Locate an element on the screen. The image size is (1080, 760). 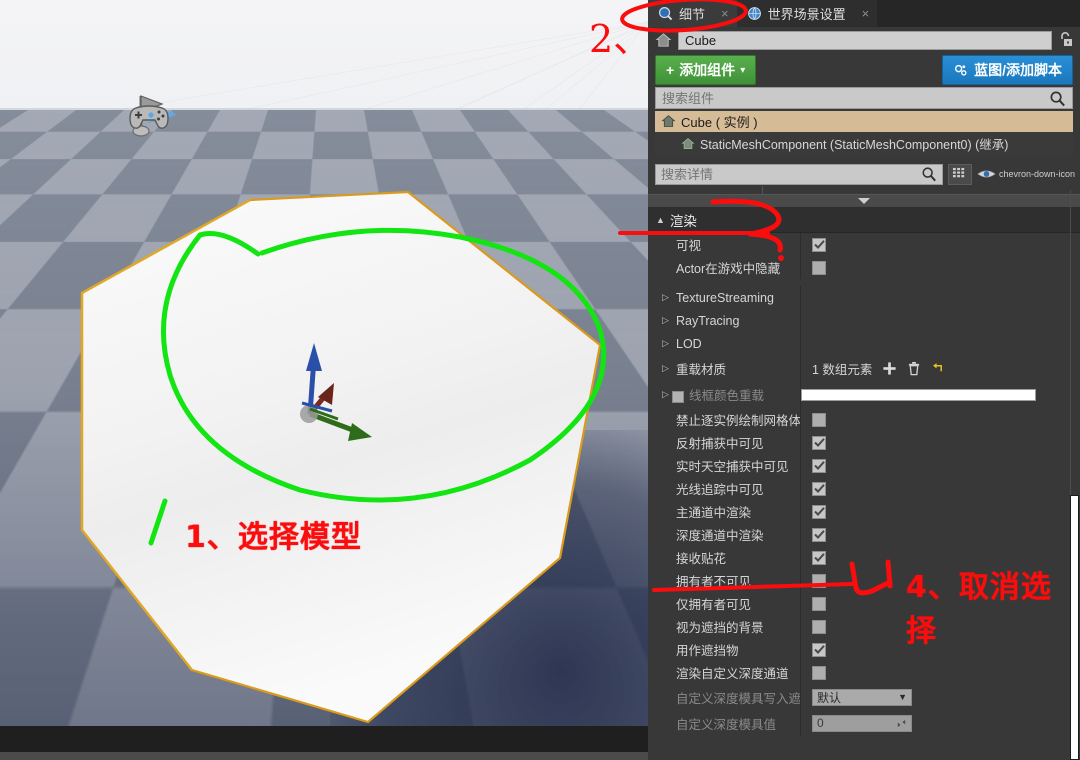
property-label: LOD is located at coordinates (689, 343).